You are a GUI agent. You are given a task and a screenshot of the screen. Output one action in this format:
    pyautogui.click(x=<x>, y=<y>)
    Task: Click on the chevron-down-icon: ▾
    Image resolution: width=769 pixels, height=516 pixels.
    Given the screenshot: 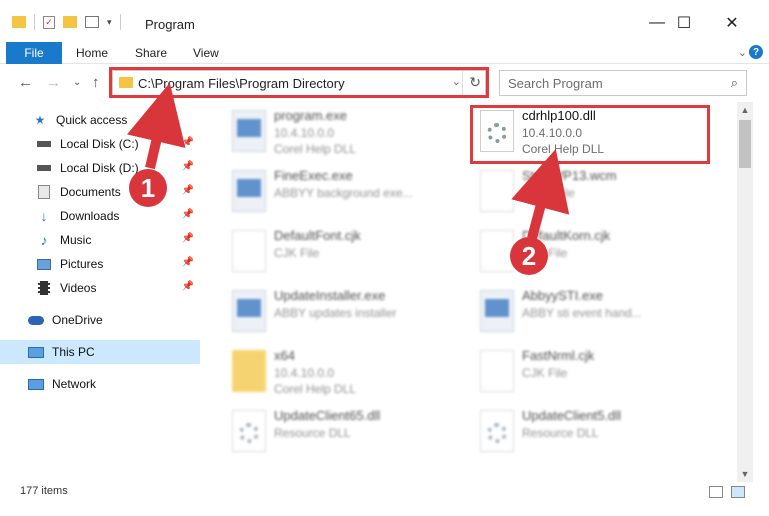 What is the action you would take?
    pyautogui.click(x=109, y=22)
    